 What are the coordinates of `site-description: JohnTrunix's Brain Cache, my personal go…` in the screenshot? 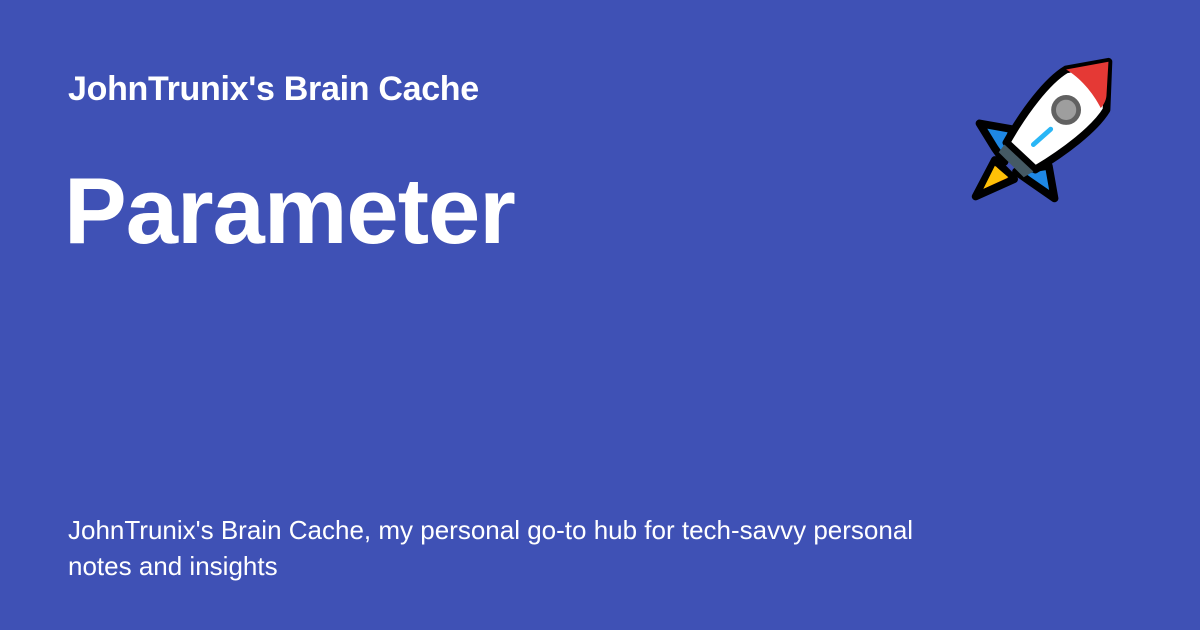 It's located at (491, 548).